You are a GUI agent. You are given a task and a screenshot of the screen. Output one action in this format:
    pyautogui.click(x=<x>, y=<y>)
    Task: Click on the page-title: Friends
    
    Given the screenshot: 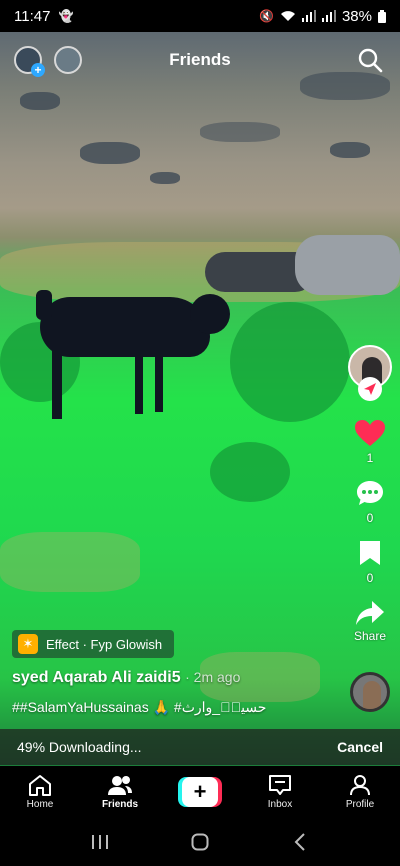 What is the action you would take?
    pyautogui.click(x=200, y=59)
    